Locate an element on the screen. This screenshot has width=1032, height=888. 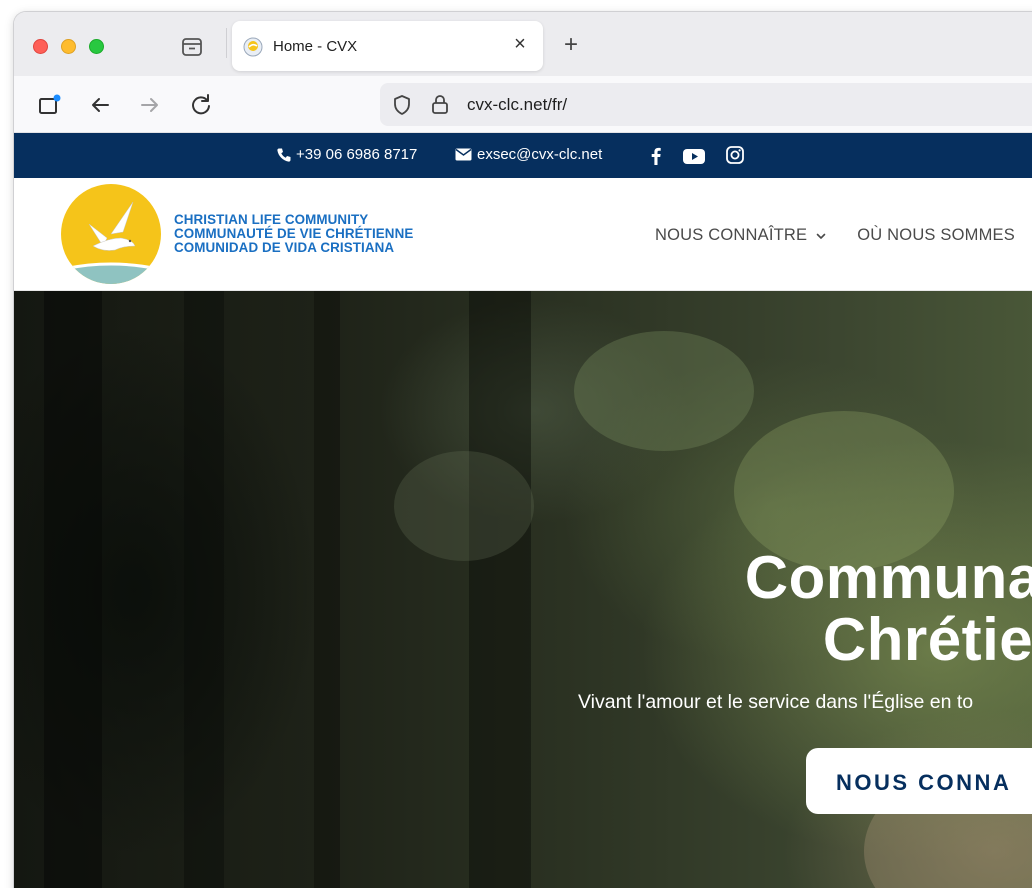
envelope-icon is located at coordinates (463, 154).